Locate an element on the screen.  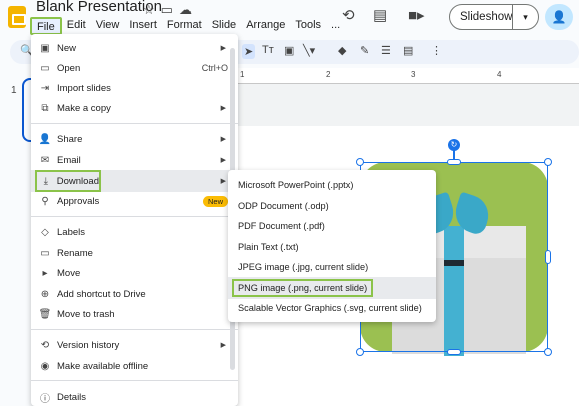
menu-item-move-to-trash: 🗑 Move to trash is located at coordinates (134, 314).